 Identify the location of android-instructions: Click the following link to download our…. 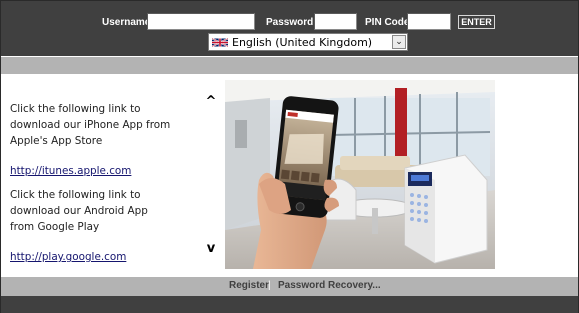
(79, 211).